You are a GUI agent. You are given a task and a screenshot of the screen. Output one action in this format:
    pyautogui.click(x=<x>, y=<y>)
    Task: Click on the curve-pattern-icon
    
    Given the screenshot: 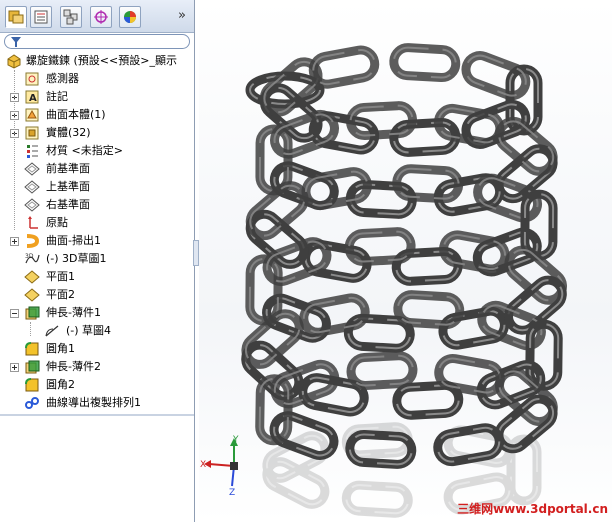 What is the action you would take?
    pyautogui.click(x=32, y=403)
    